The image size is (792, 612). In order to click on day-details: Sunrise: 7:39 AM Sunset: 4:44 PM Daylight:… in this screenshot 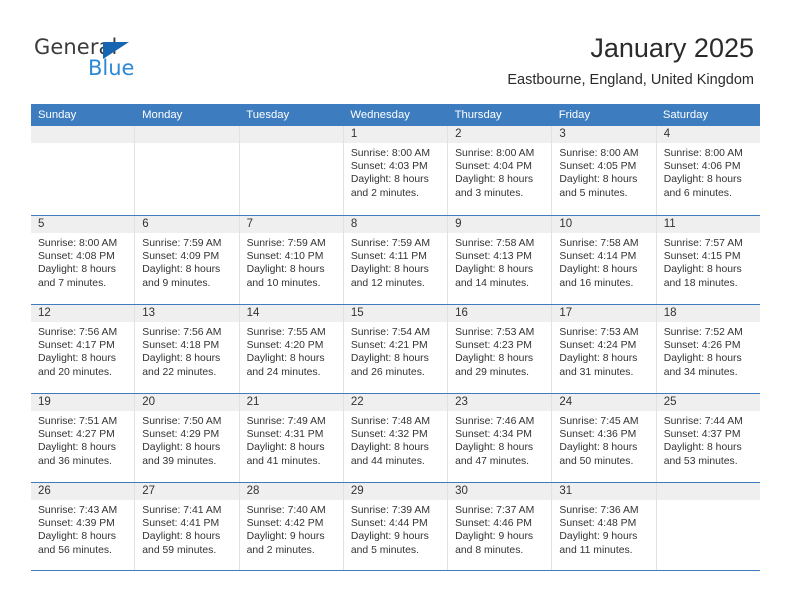, I will do `click(395, 528)`.